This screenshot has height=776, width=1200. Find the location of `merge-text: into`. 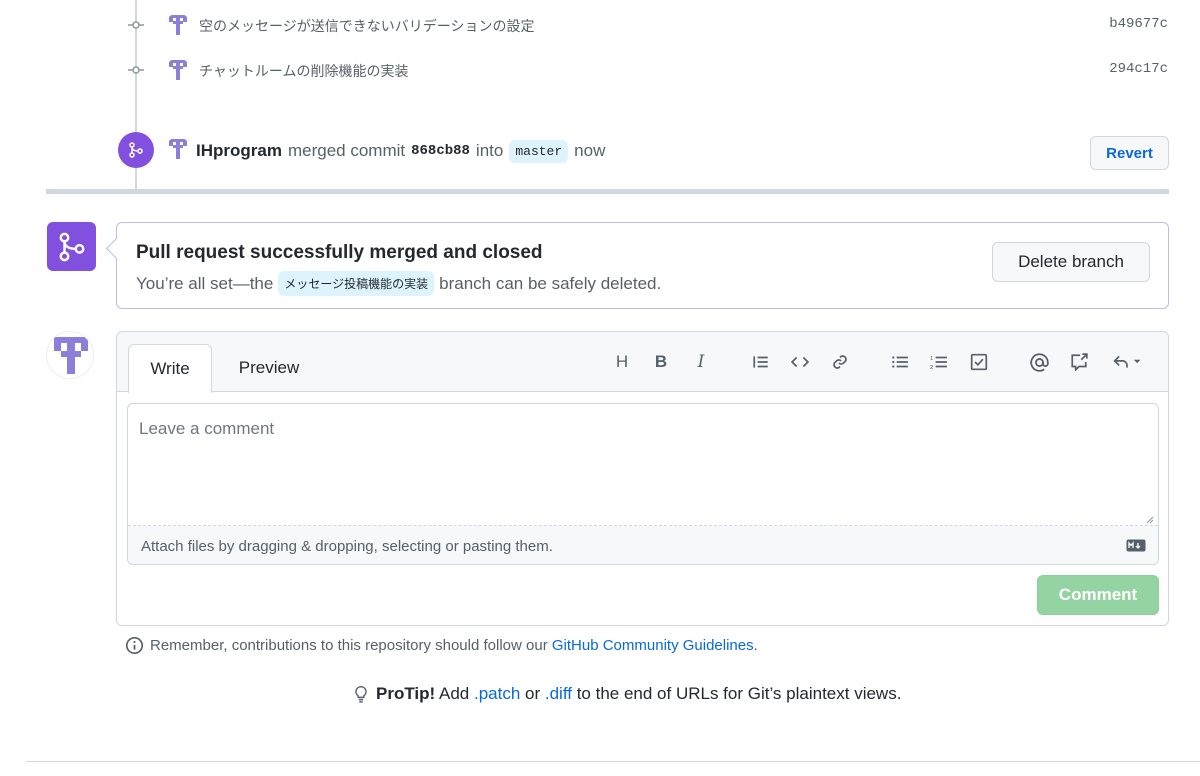

merge-text: into is located at coordinates (489, 150).